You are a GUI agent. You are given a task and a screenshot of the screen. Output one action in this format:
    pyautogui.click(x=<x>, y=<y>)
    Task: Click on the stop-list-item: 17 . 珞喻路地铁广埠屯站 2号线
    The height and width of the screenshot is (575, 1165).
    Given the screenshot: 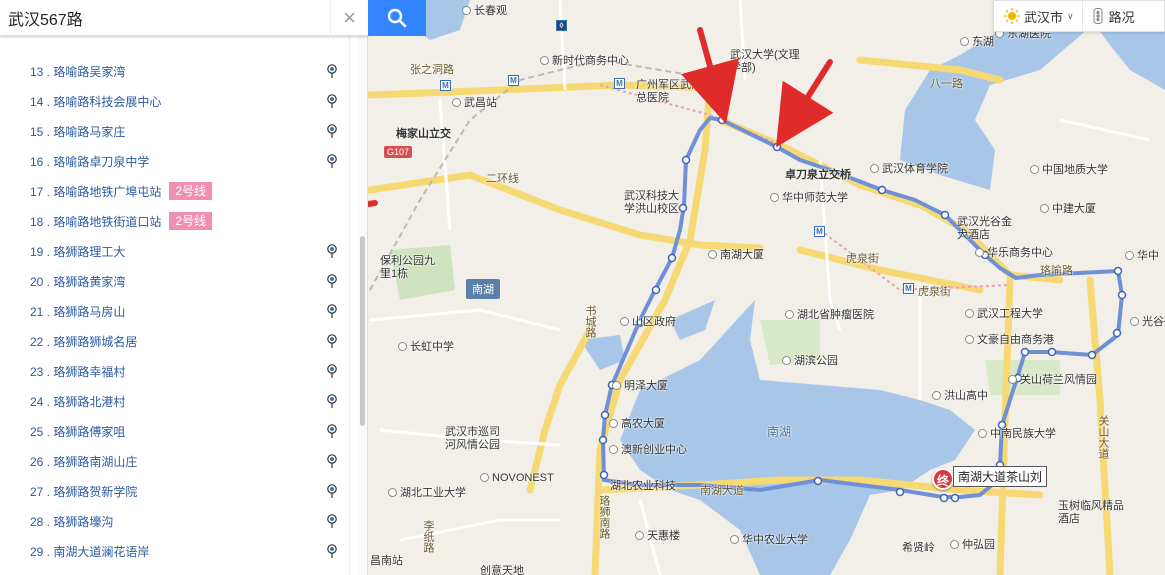 What is the action you would take?
    pyautogui.click(x=175, y=191)
    